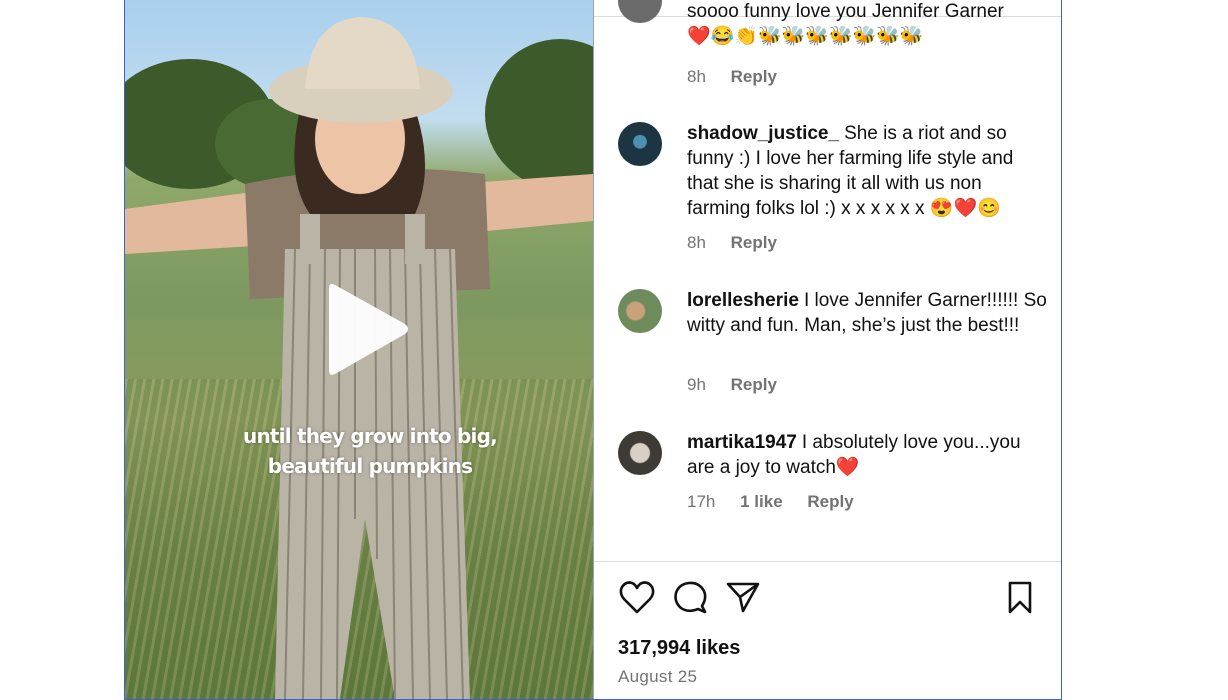 The height and width of the screenshot is (700, 1228). What do you see at coordinates (690, 598) in the screenshot?
I see `comment-icon` at bounding box center [690, 598].